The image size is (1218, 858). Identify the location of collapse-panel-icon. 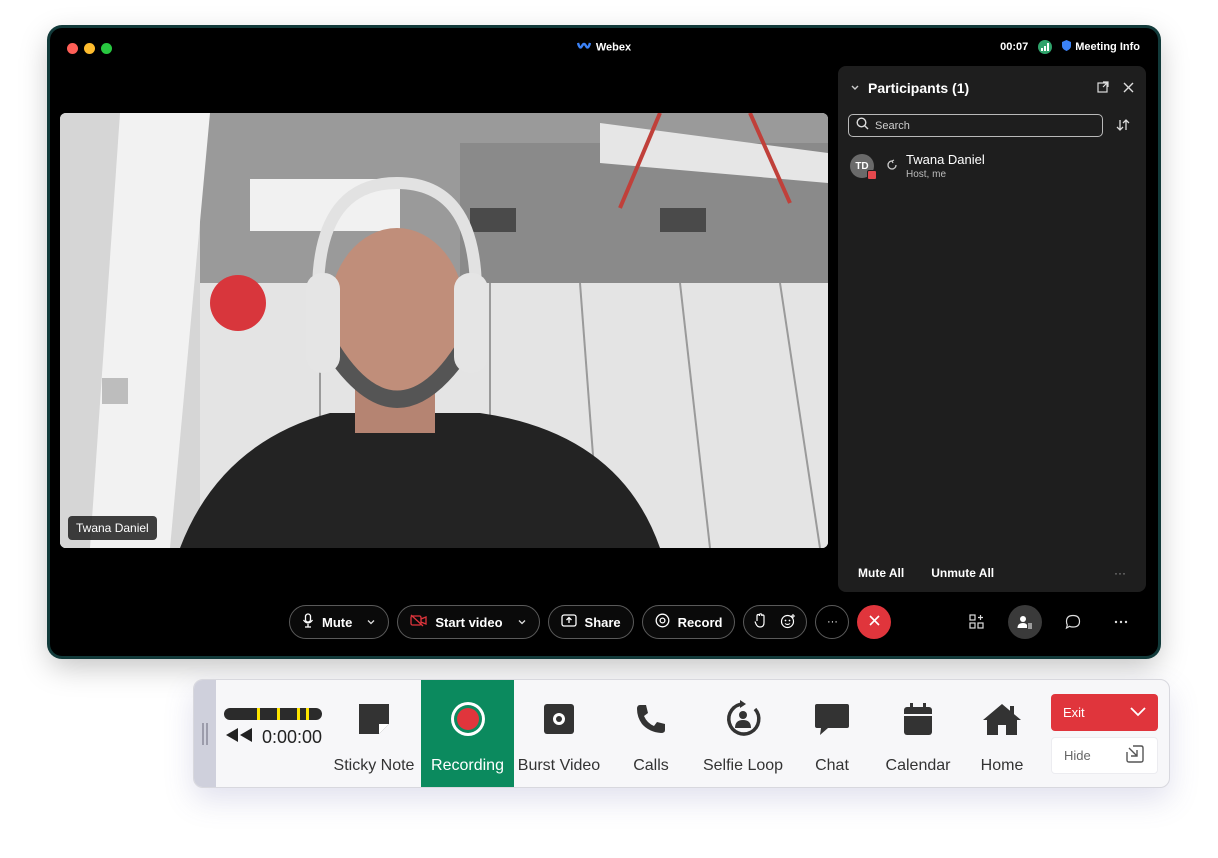
(855, 88).